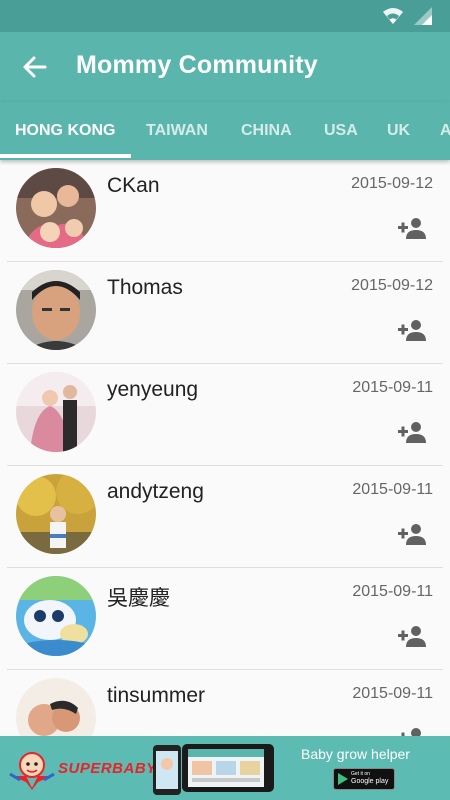 The width and height of the screenshot is (450, 800). Describe the element at coordinates (225, 517) in the screenshot. I see `list-item: andytzeng 2015-09-11` at that location.